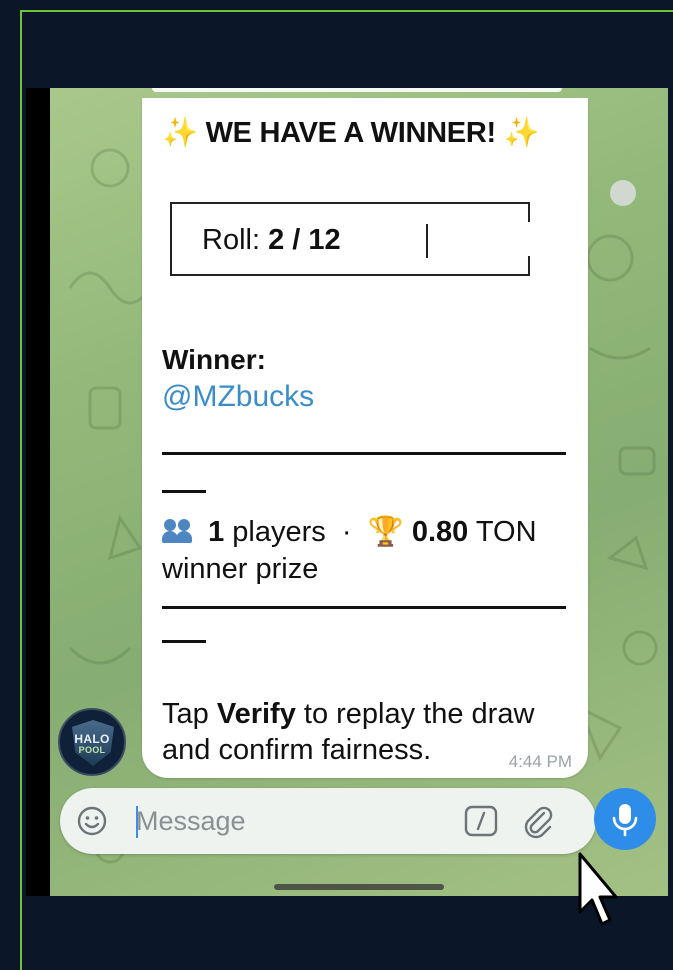  What do you see at coordinates (623, 193) in the screenshot?
I see `floating-dot` at bounding box center [623, 193].